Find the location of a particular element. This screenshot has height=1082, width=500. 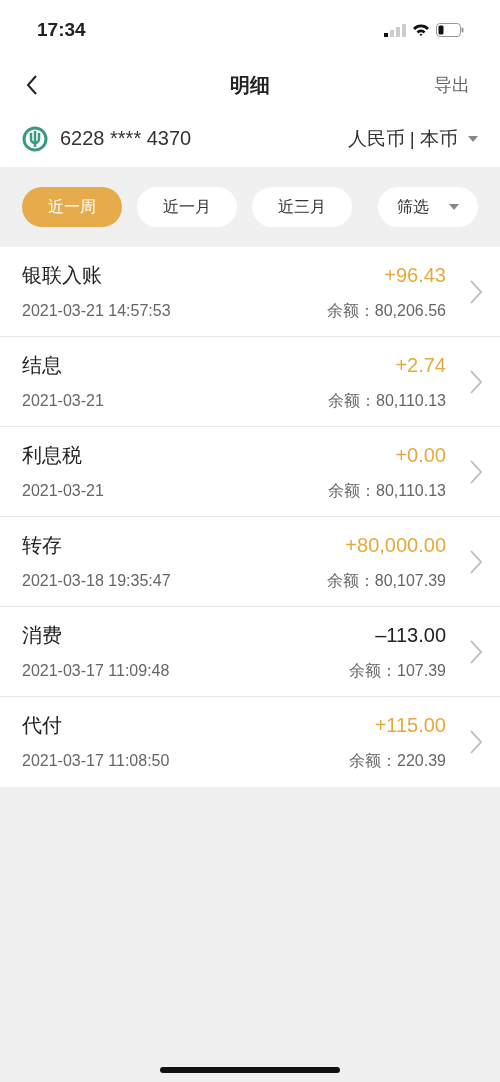

transaction-row: 结息 +2.74 2021-03-21 余额：80,110.13 is located at coordinates (250, 382).